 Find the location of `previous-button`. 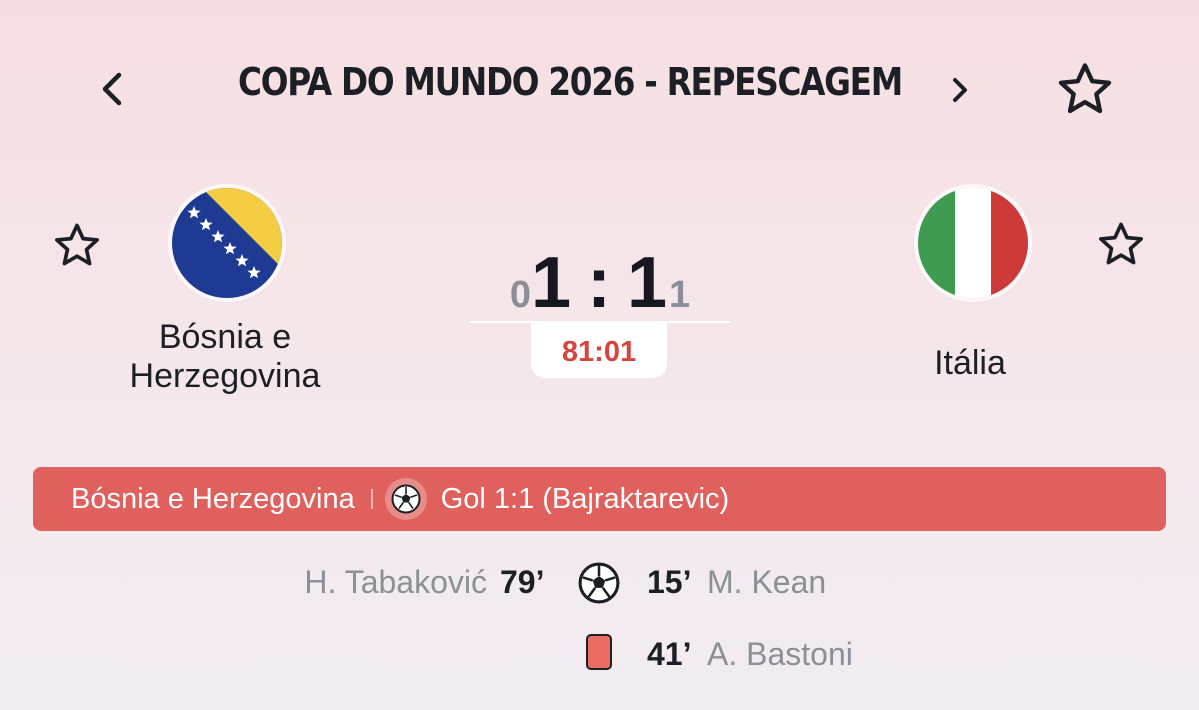

previous-button is located at coordinates (111, 89).